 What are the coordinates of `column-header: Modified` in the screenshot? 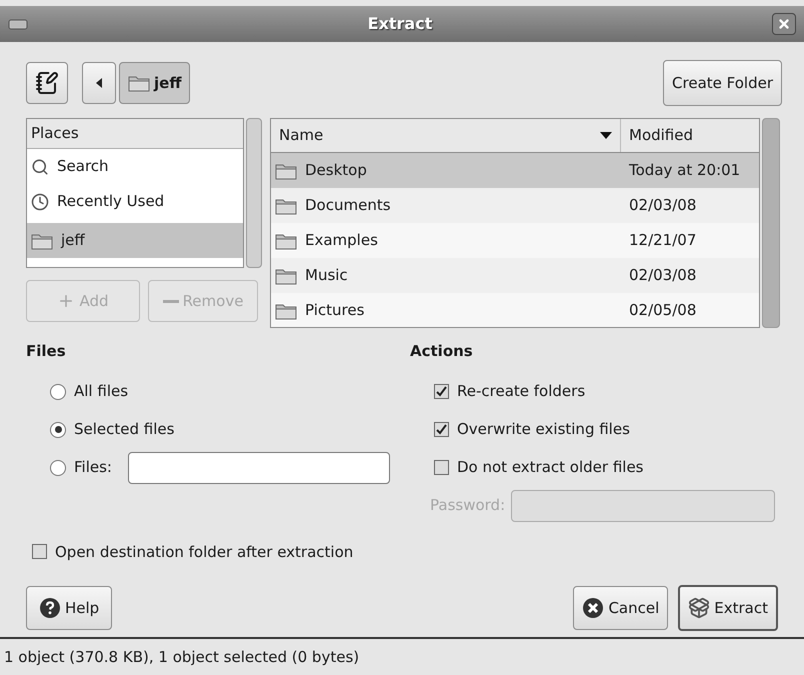 It's located at (690, 135).